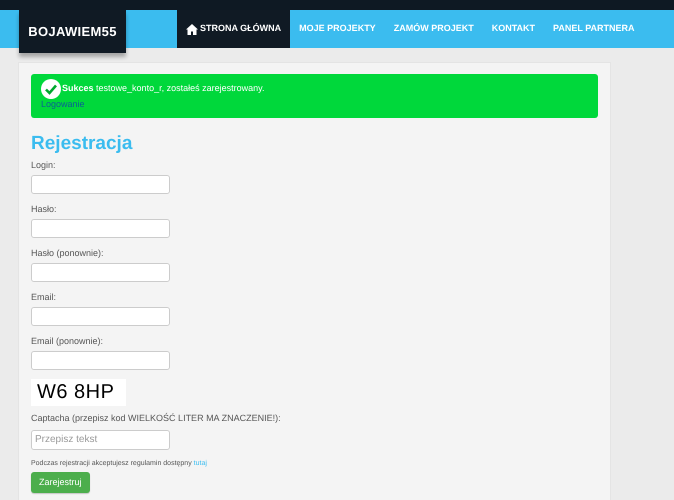 The image size is (674, 500). I want to click on captcha-label: Captacha (przepisz kod WIELKOŚĆ LITER MA ZNACZENIE!):, so click(156, 418).